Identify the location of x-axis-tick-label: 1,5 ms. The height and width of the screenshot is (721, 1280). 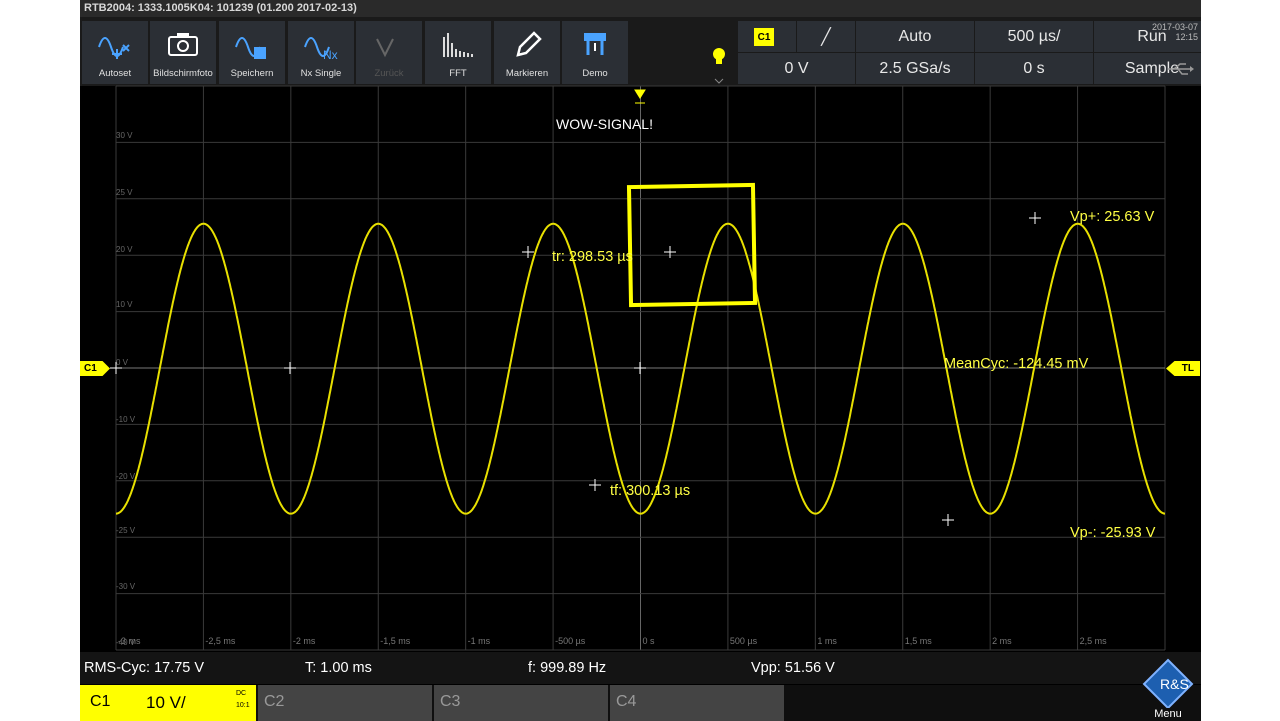
(918, 641).